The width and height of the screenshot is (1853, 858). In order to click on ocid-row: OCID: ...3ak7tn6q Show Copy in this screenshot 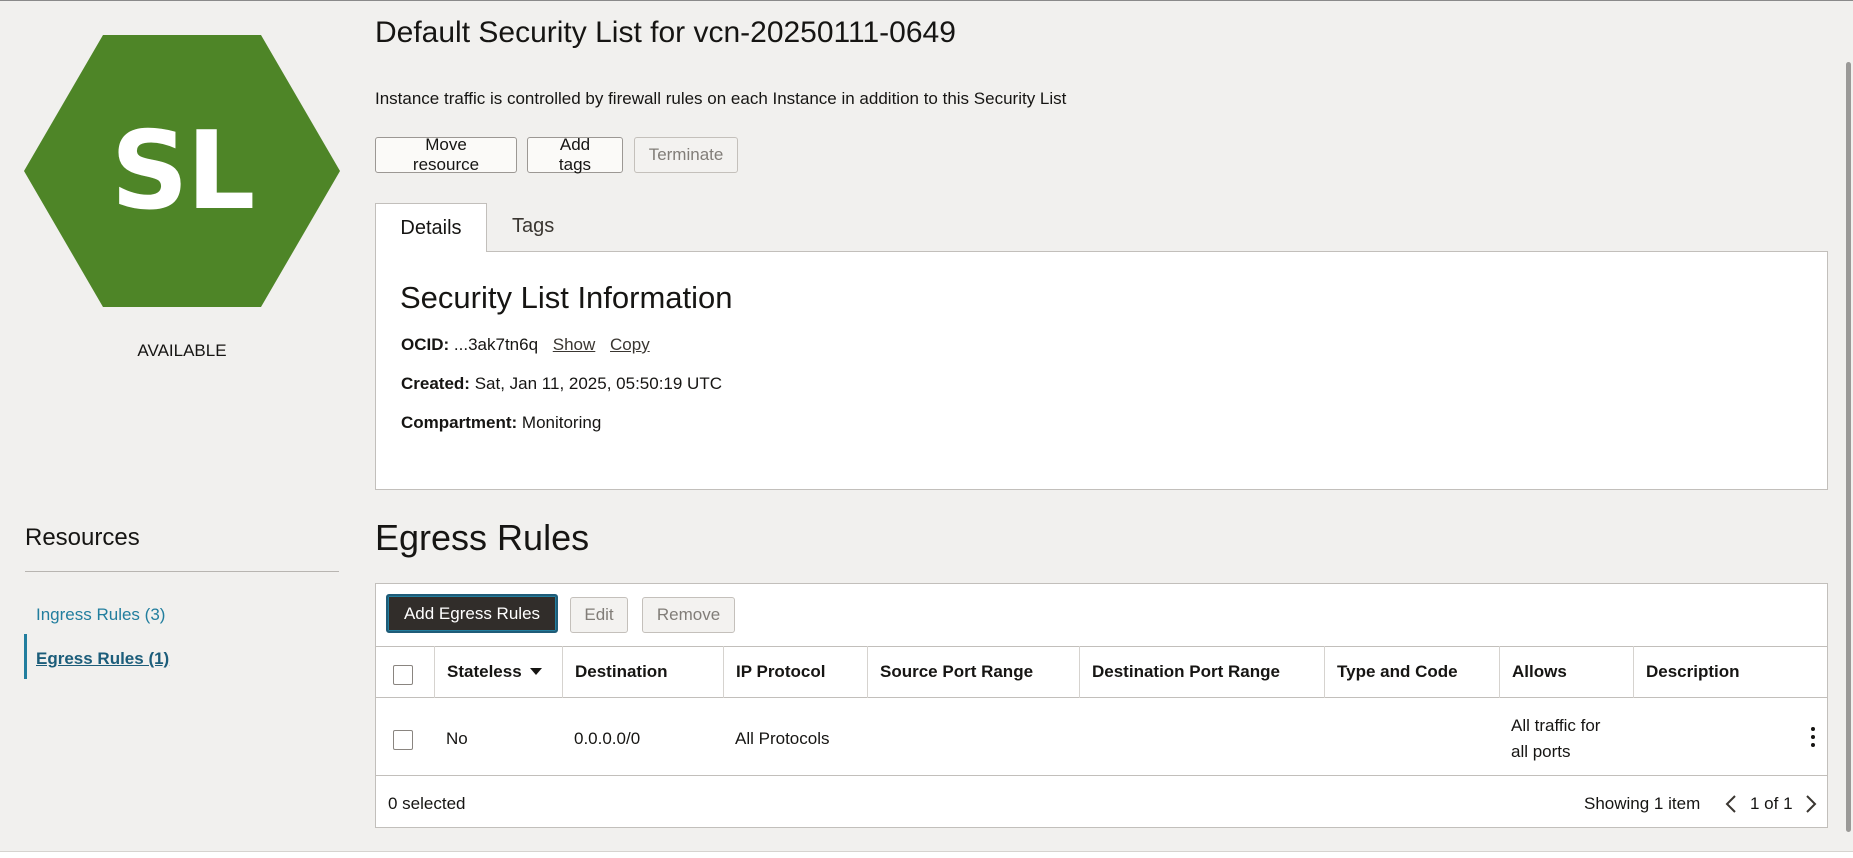, I will do `click(525, 345)`.